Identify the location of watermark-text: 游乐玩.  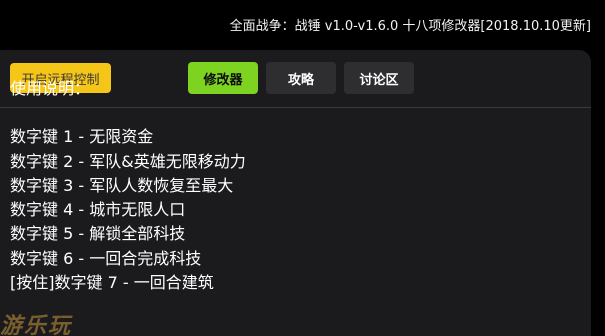
(36, 325).